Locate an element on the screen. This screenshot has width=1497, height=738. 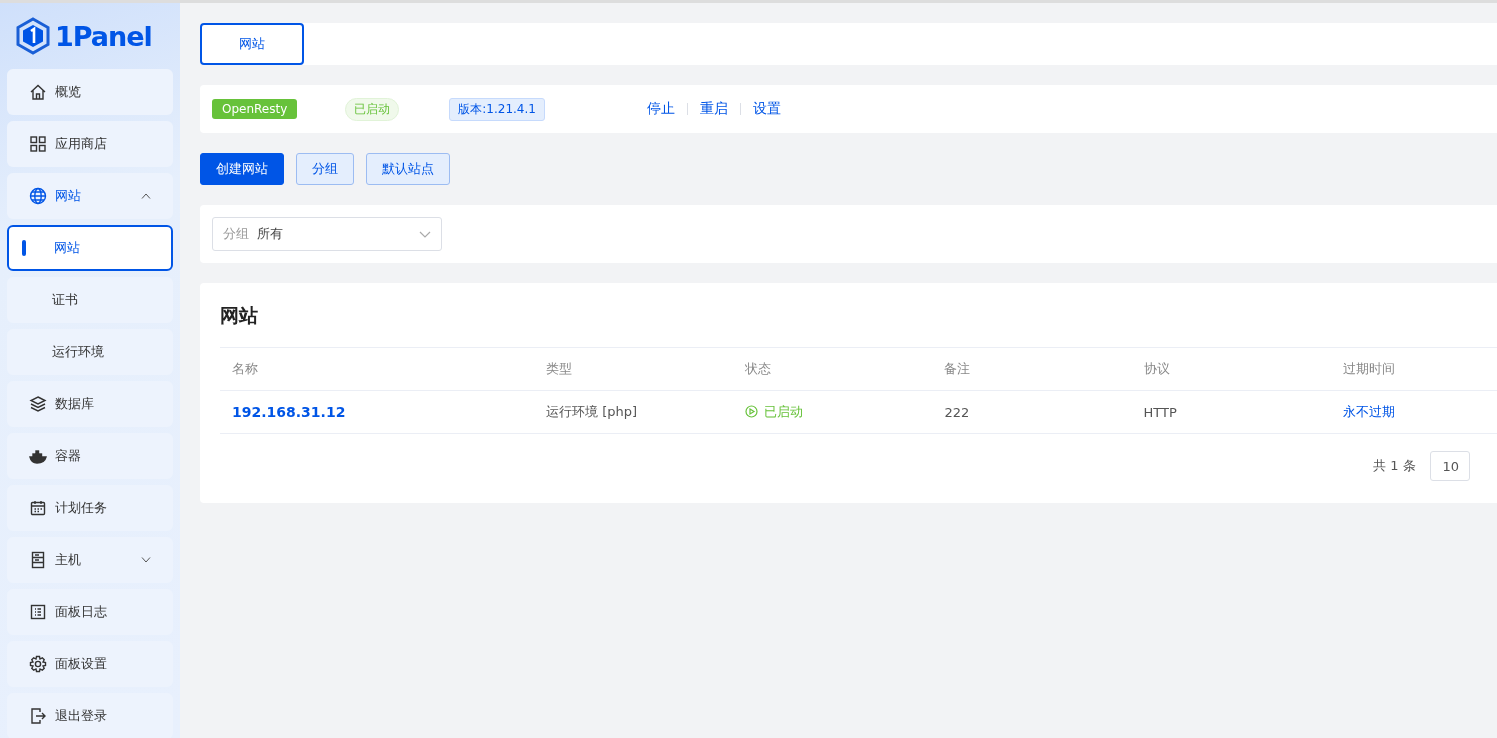
menu-item: 面板设置 is located at coordinates (90, 664).